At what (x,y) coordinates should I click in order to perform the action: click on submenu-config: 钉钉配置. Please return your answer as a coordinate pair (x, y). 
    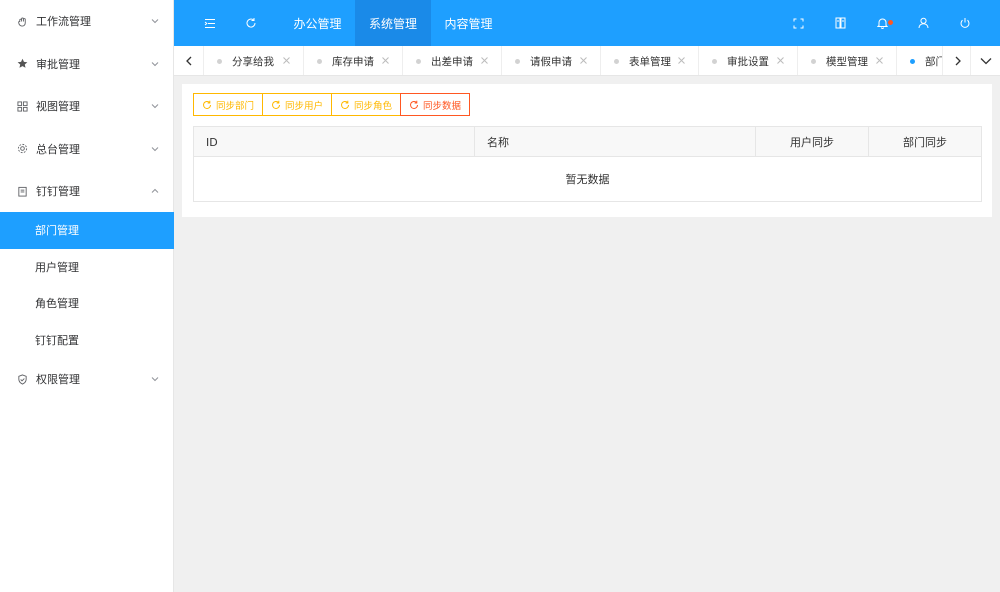
    Looking at the image, I should click on (86, 340).